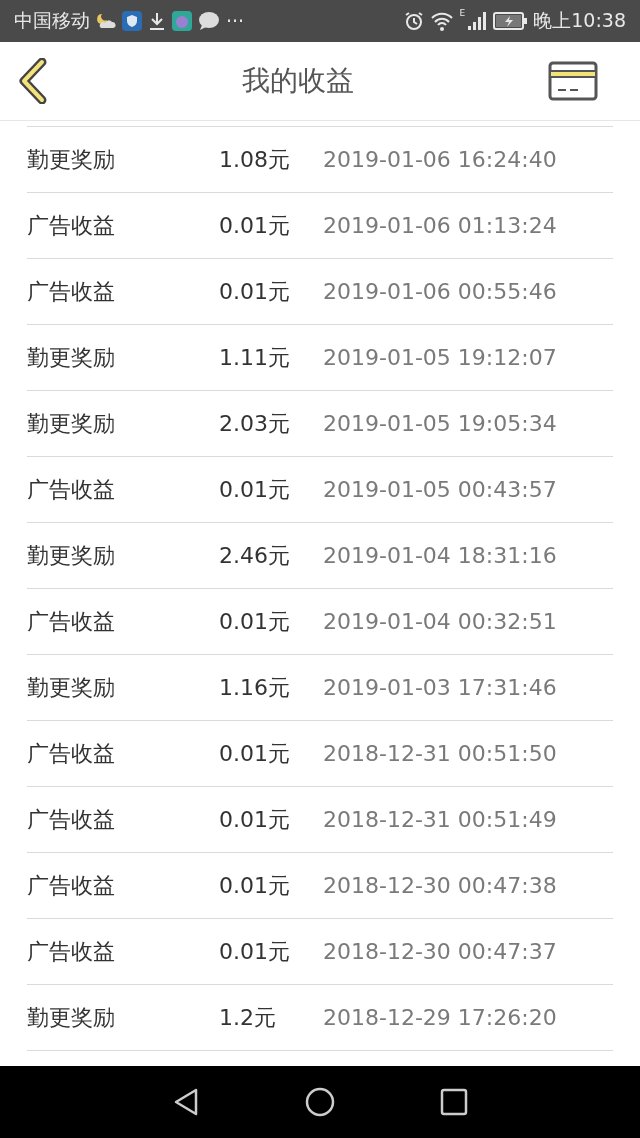 This screenshot has height=1138, width=640. Describe the element at coordinates (454, 1102) in the screenshot. I see `recents-icon` at that location.